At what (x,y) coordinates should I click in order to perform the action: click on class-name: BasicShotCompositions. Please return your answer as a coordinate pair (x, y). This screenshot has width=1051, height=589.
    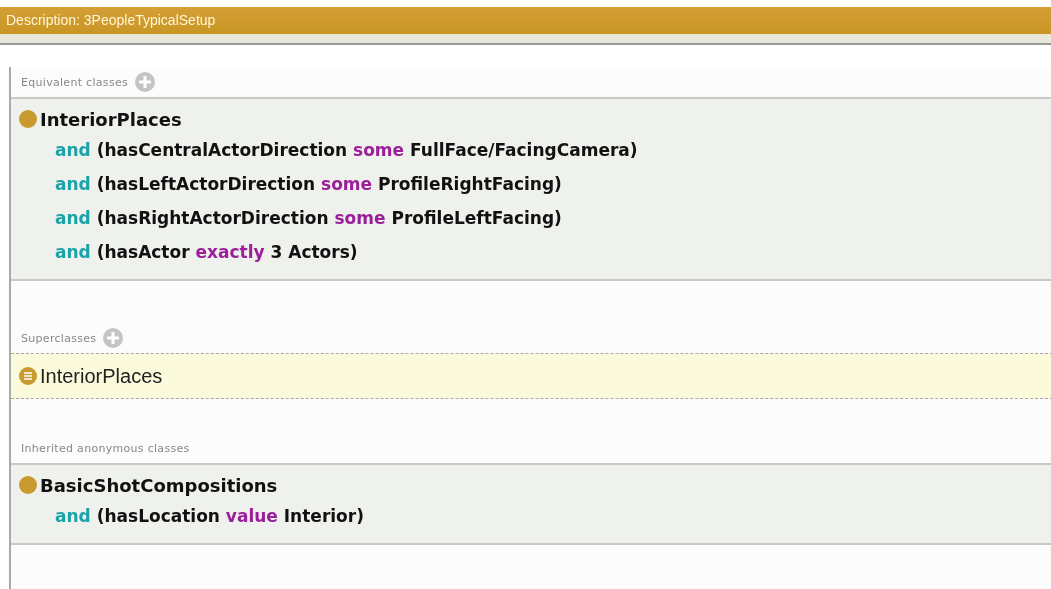
    Looking at the image, I should click on (159, 485).